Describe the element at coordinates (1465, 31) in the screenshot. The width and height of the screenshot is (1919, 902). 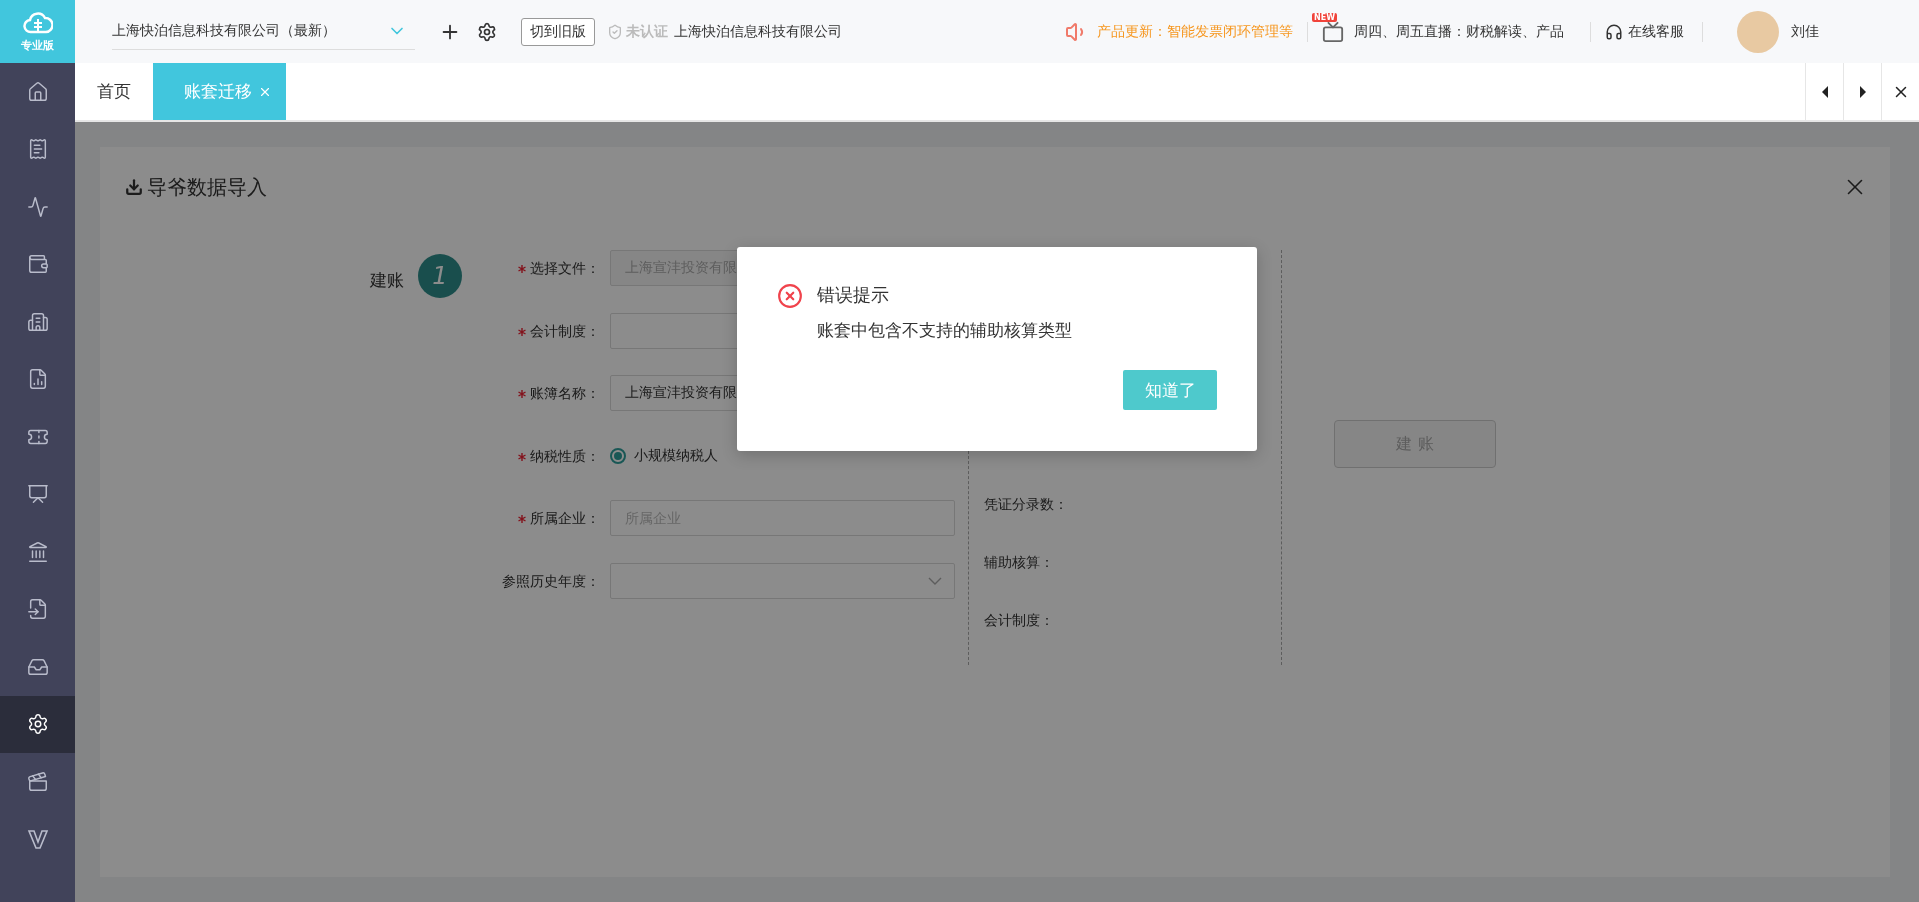
I see `live-stream-notice: 周四、周五直播：财税解读、产品` at that location.